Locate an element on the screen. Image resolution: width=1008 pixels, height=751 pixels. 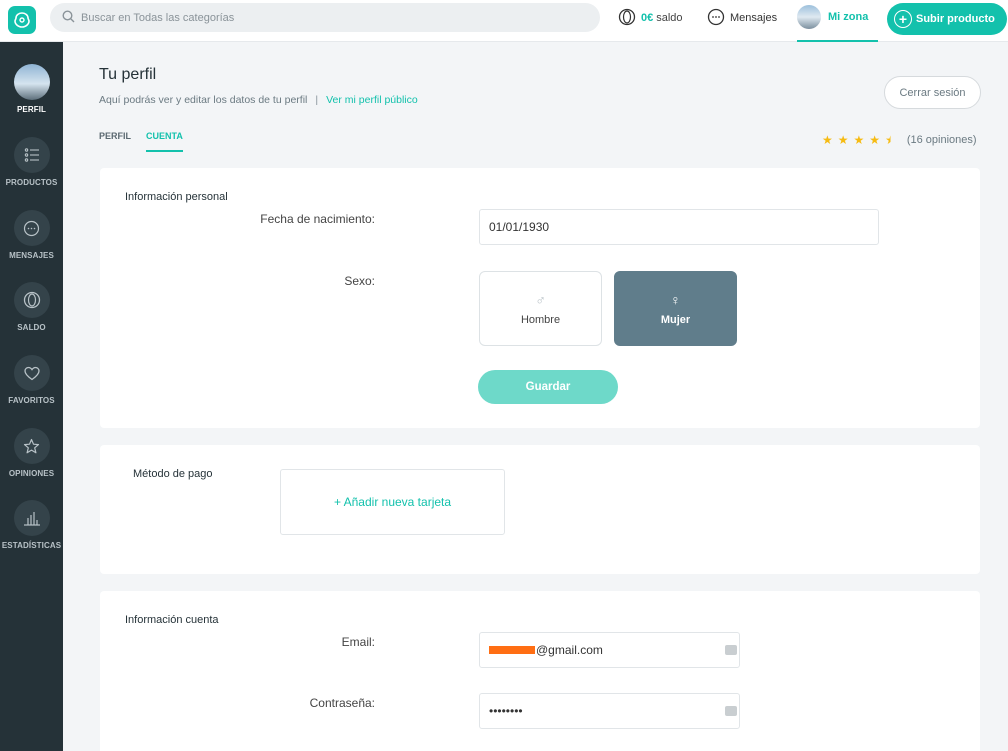
sidebar-item-label: OPINIONES is located at coordinates (31, 473).